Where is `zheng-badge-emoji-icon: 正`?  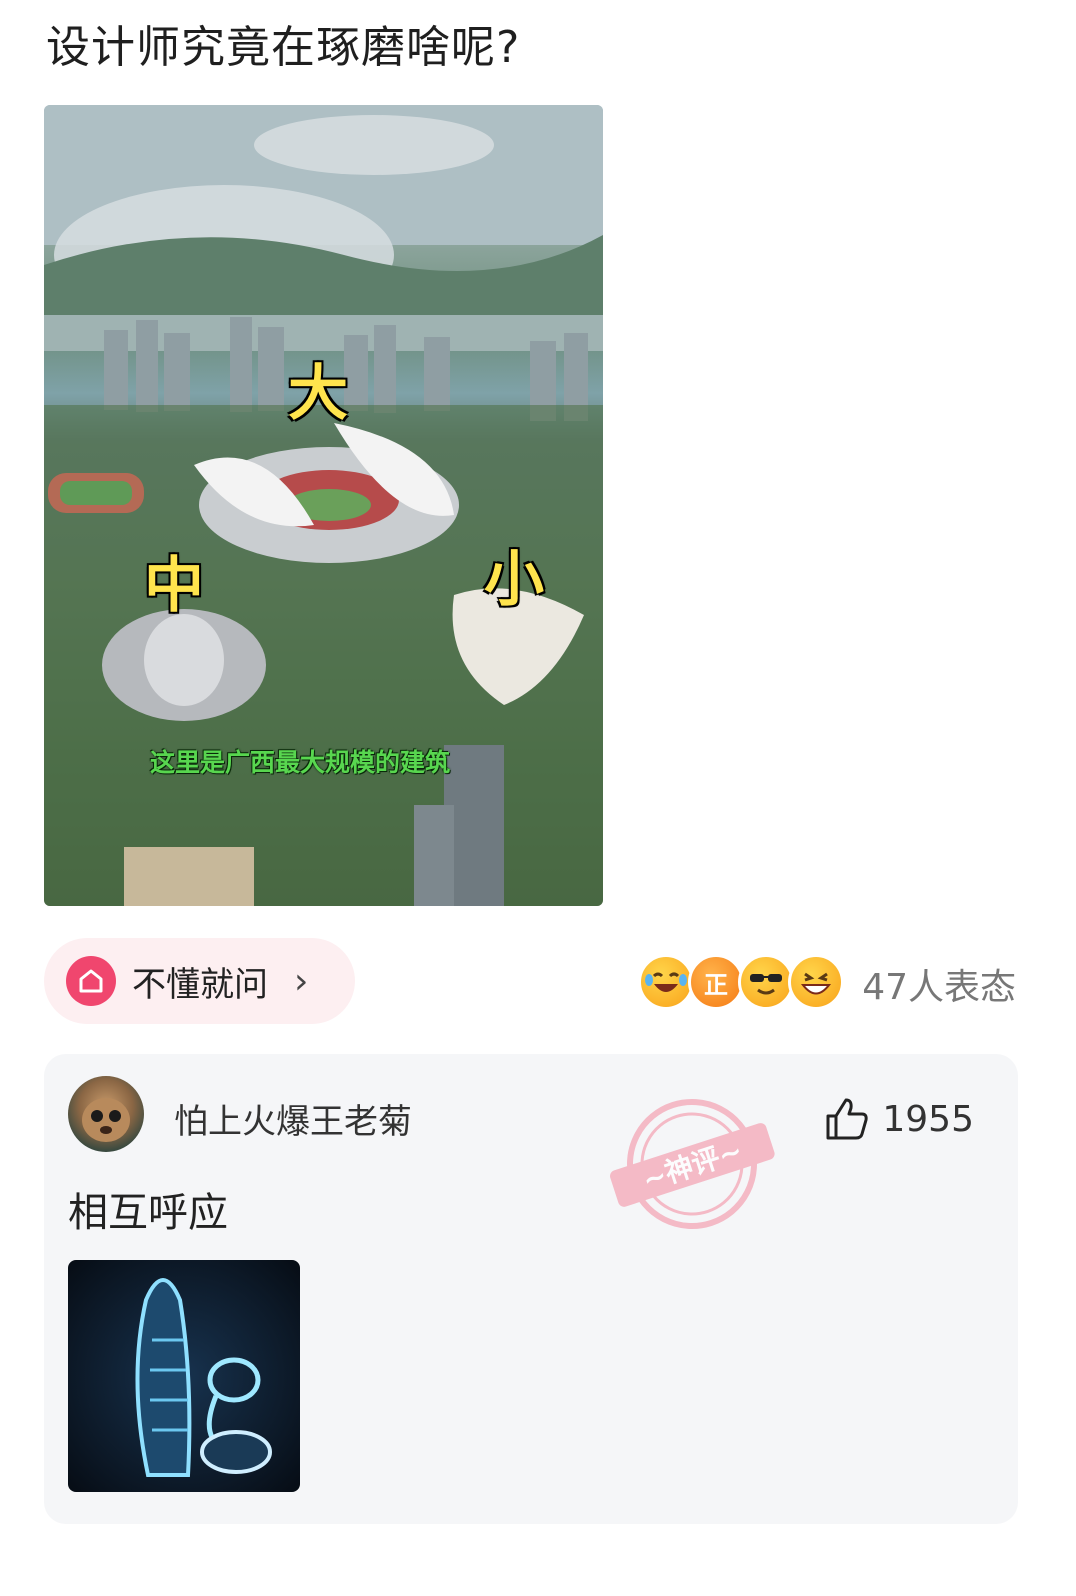 zheng-badge-emoji-icon: 正 is located at coordinates (716, 982).